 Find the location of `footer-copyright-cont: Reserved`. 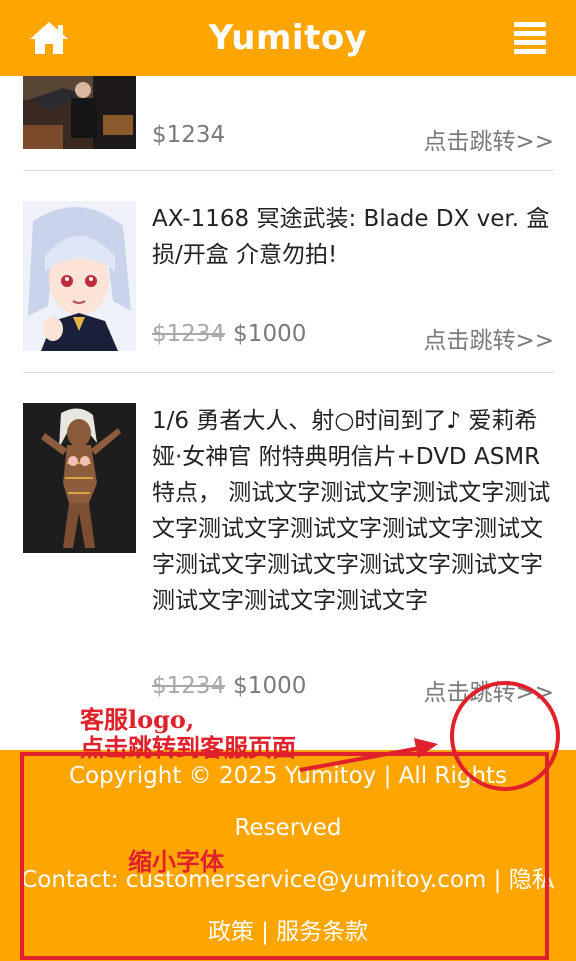

footer-copyright-cont: Reserved is located at coordinates (288, 828).